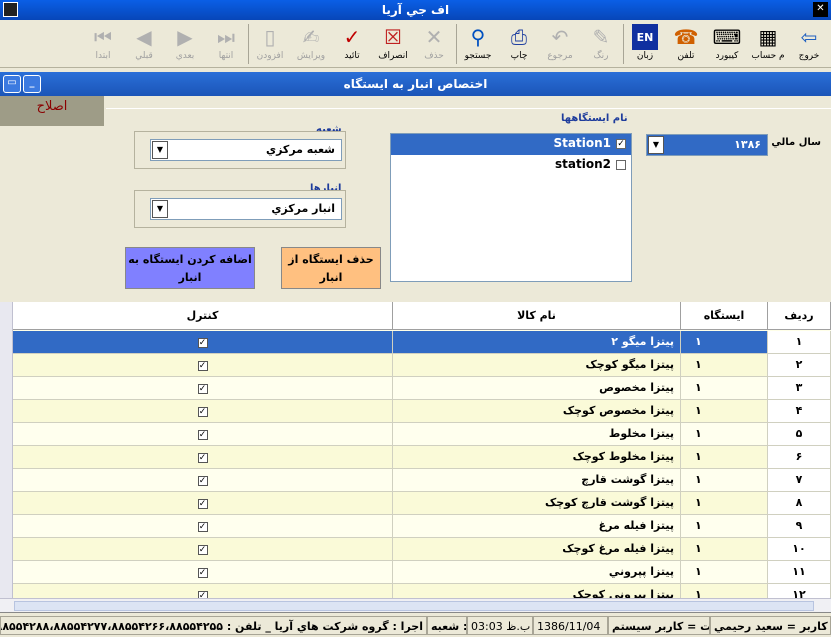 The width and height of the screenshot is (831, 637). What do you see at coordinates (537, 316) in the screenshot?
I see `col-header-product: نام کالا` at bounding box center [537, 316].